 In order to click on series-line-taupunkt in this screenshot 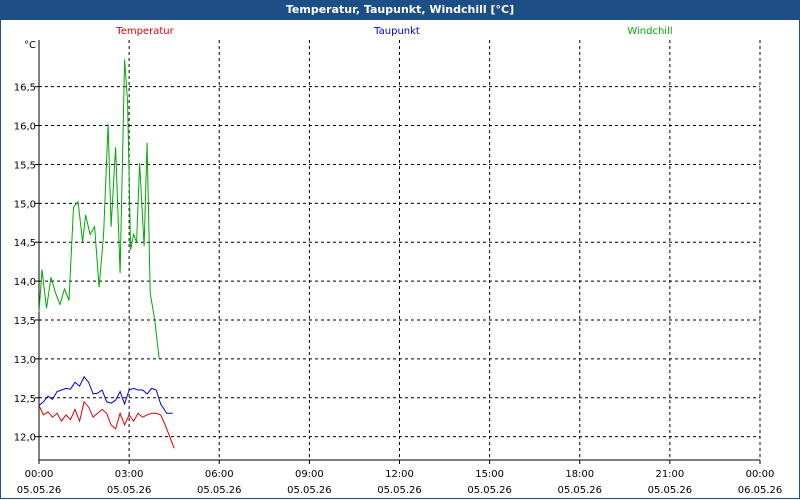, I will do `click(105, 394)`.